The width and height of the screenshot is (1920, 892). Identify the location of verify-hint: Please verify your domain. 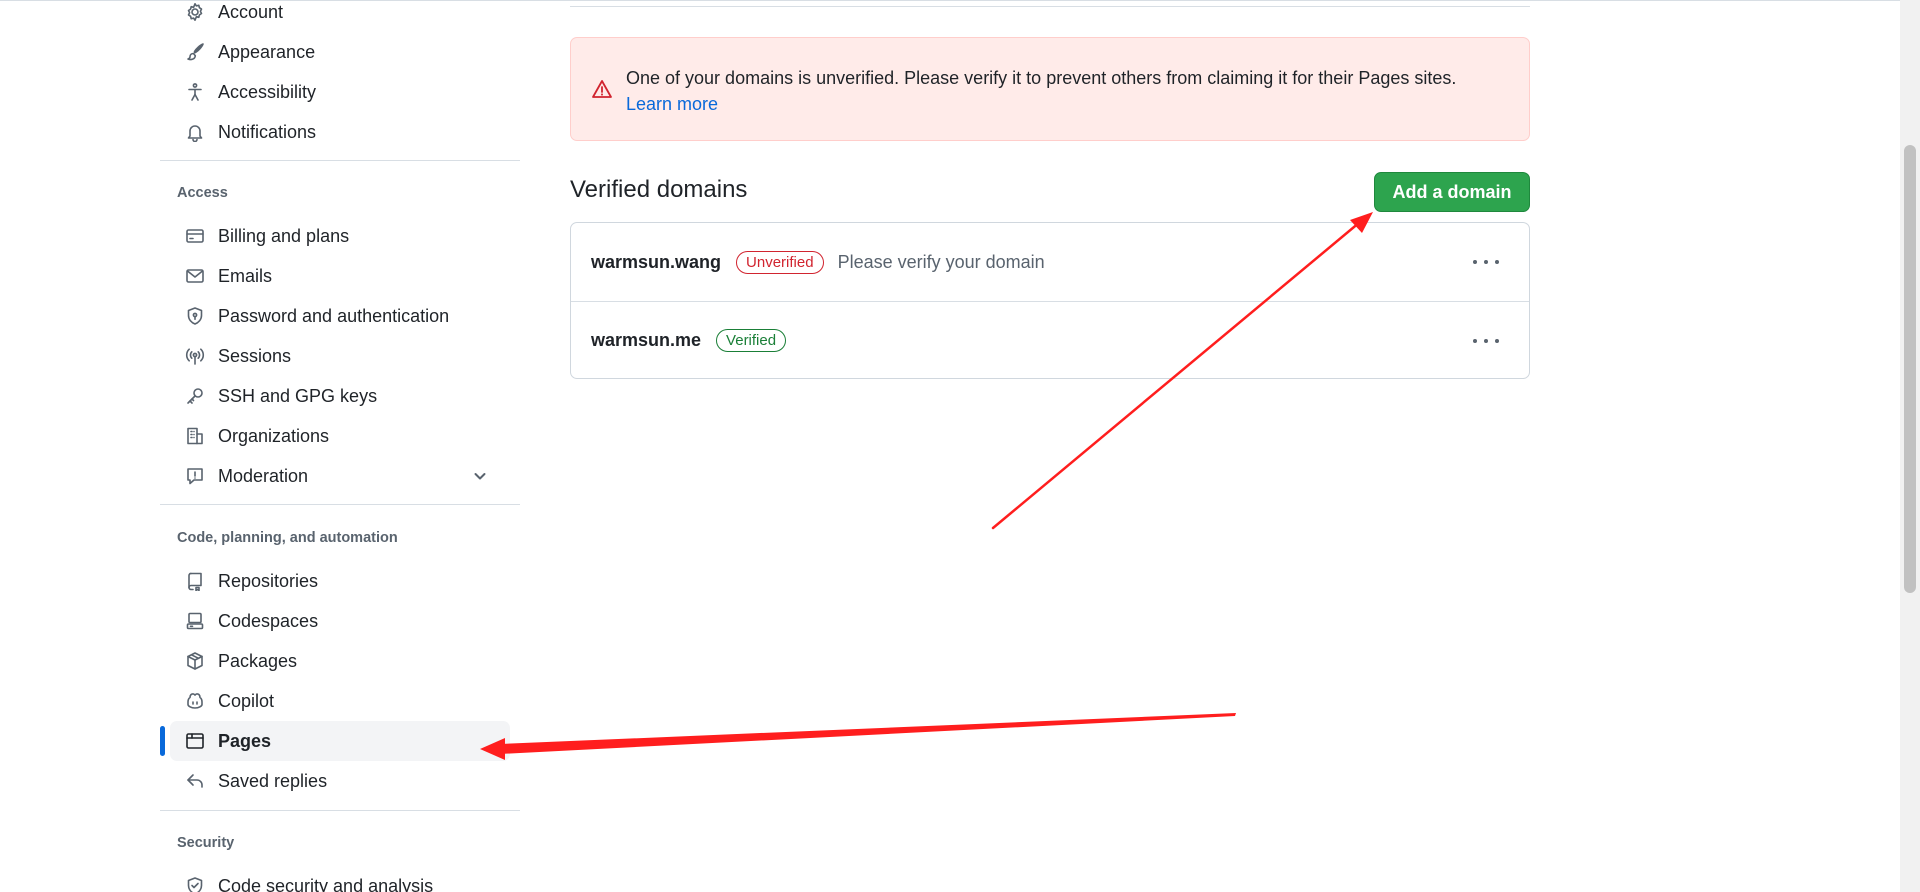
(941, 261).